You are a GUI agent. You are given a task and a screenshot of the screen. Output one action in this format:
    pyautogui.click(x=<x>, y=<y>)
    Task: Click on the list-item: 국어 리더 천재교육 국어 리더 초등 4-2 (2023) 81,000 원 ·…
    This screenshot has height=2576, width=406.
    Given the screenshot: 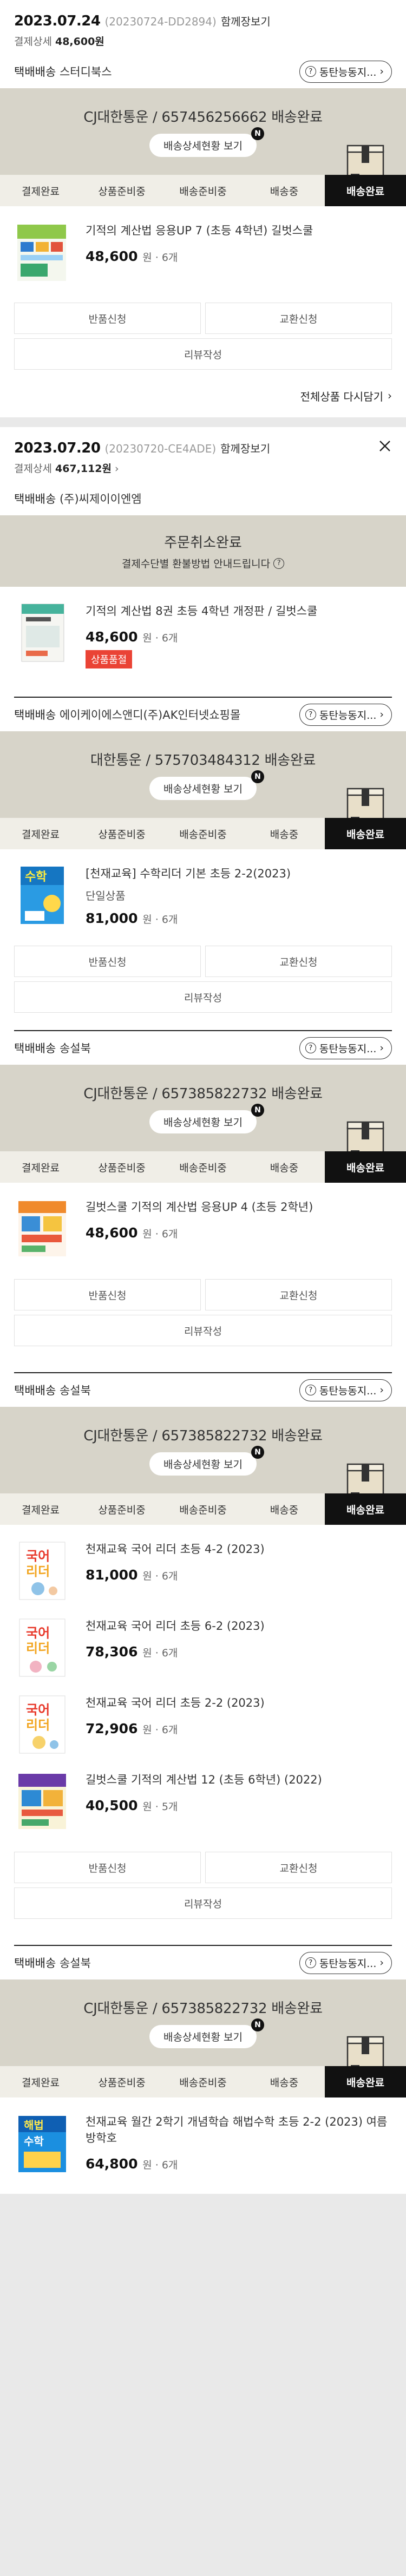 What is the action you would take?
    pyautogui.click(x=203, y=1571)
    